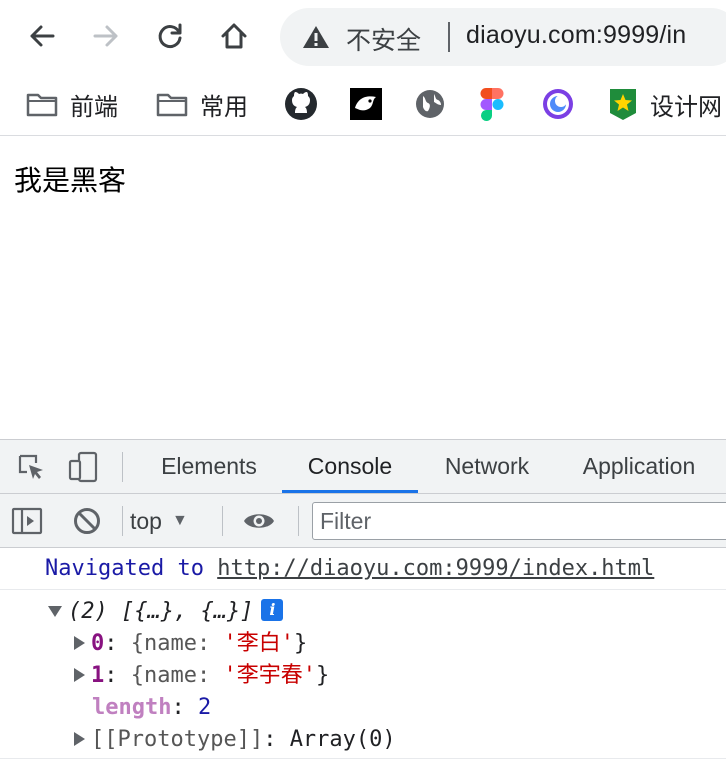 Image resolution: width=726 pixels, height=764 pixels. Describe the element at coordinates (576, 35) in the screenshot. I see `url-text: diaoyu.com:9999/in` at that location.